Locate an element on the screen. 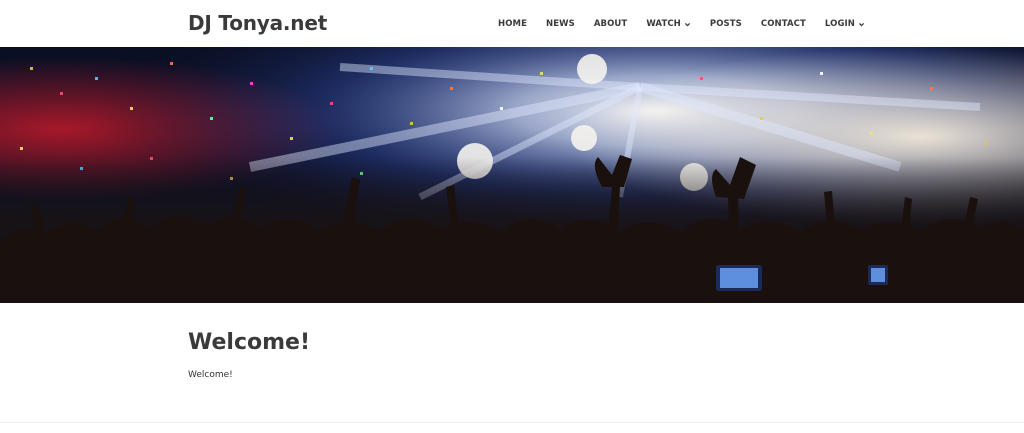 Image resolution: width=1024 pixels, height=433 pixels. nav-item-label: WATCH is located at coordinates (663, 24).